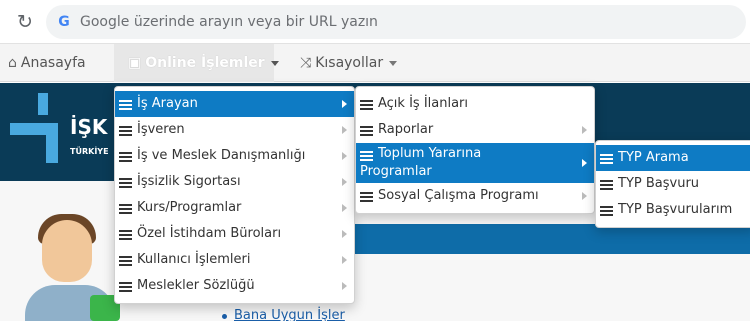  What do you see at coordinates (167, 103) in the screenshot?
I see `menu-item-label: İş Arayan` at bounding box center [167, 103].